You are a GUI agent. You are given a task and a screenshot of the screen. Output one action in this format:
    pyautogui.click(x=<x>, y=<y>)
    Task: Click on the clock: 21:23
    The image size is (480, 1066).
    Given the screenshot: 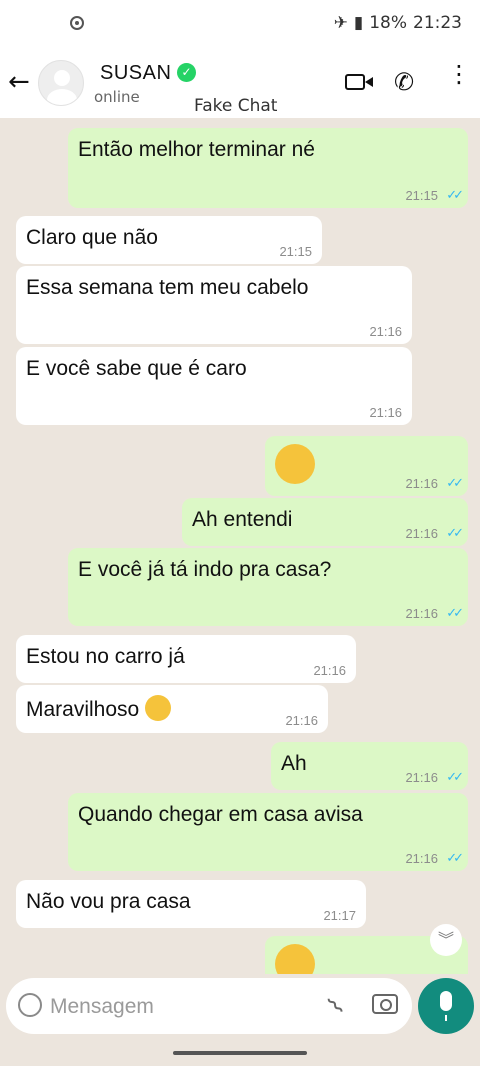 What is the action you would take?
    pyautogui.click(x=437, y=23)
    